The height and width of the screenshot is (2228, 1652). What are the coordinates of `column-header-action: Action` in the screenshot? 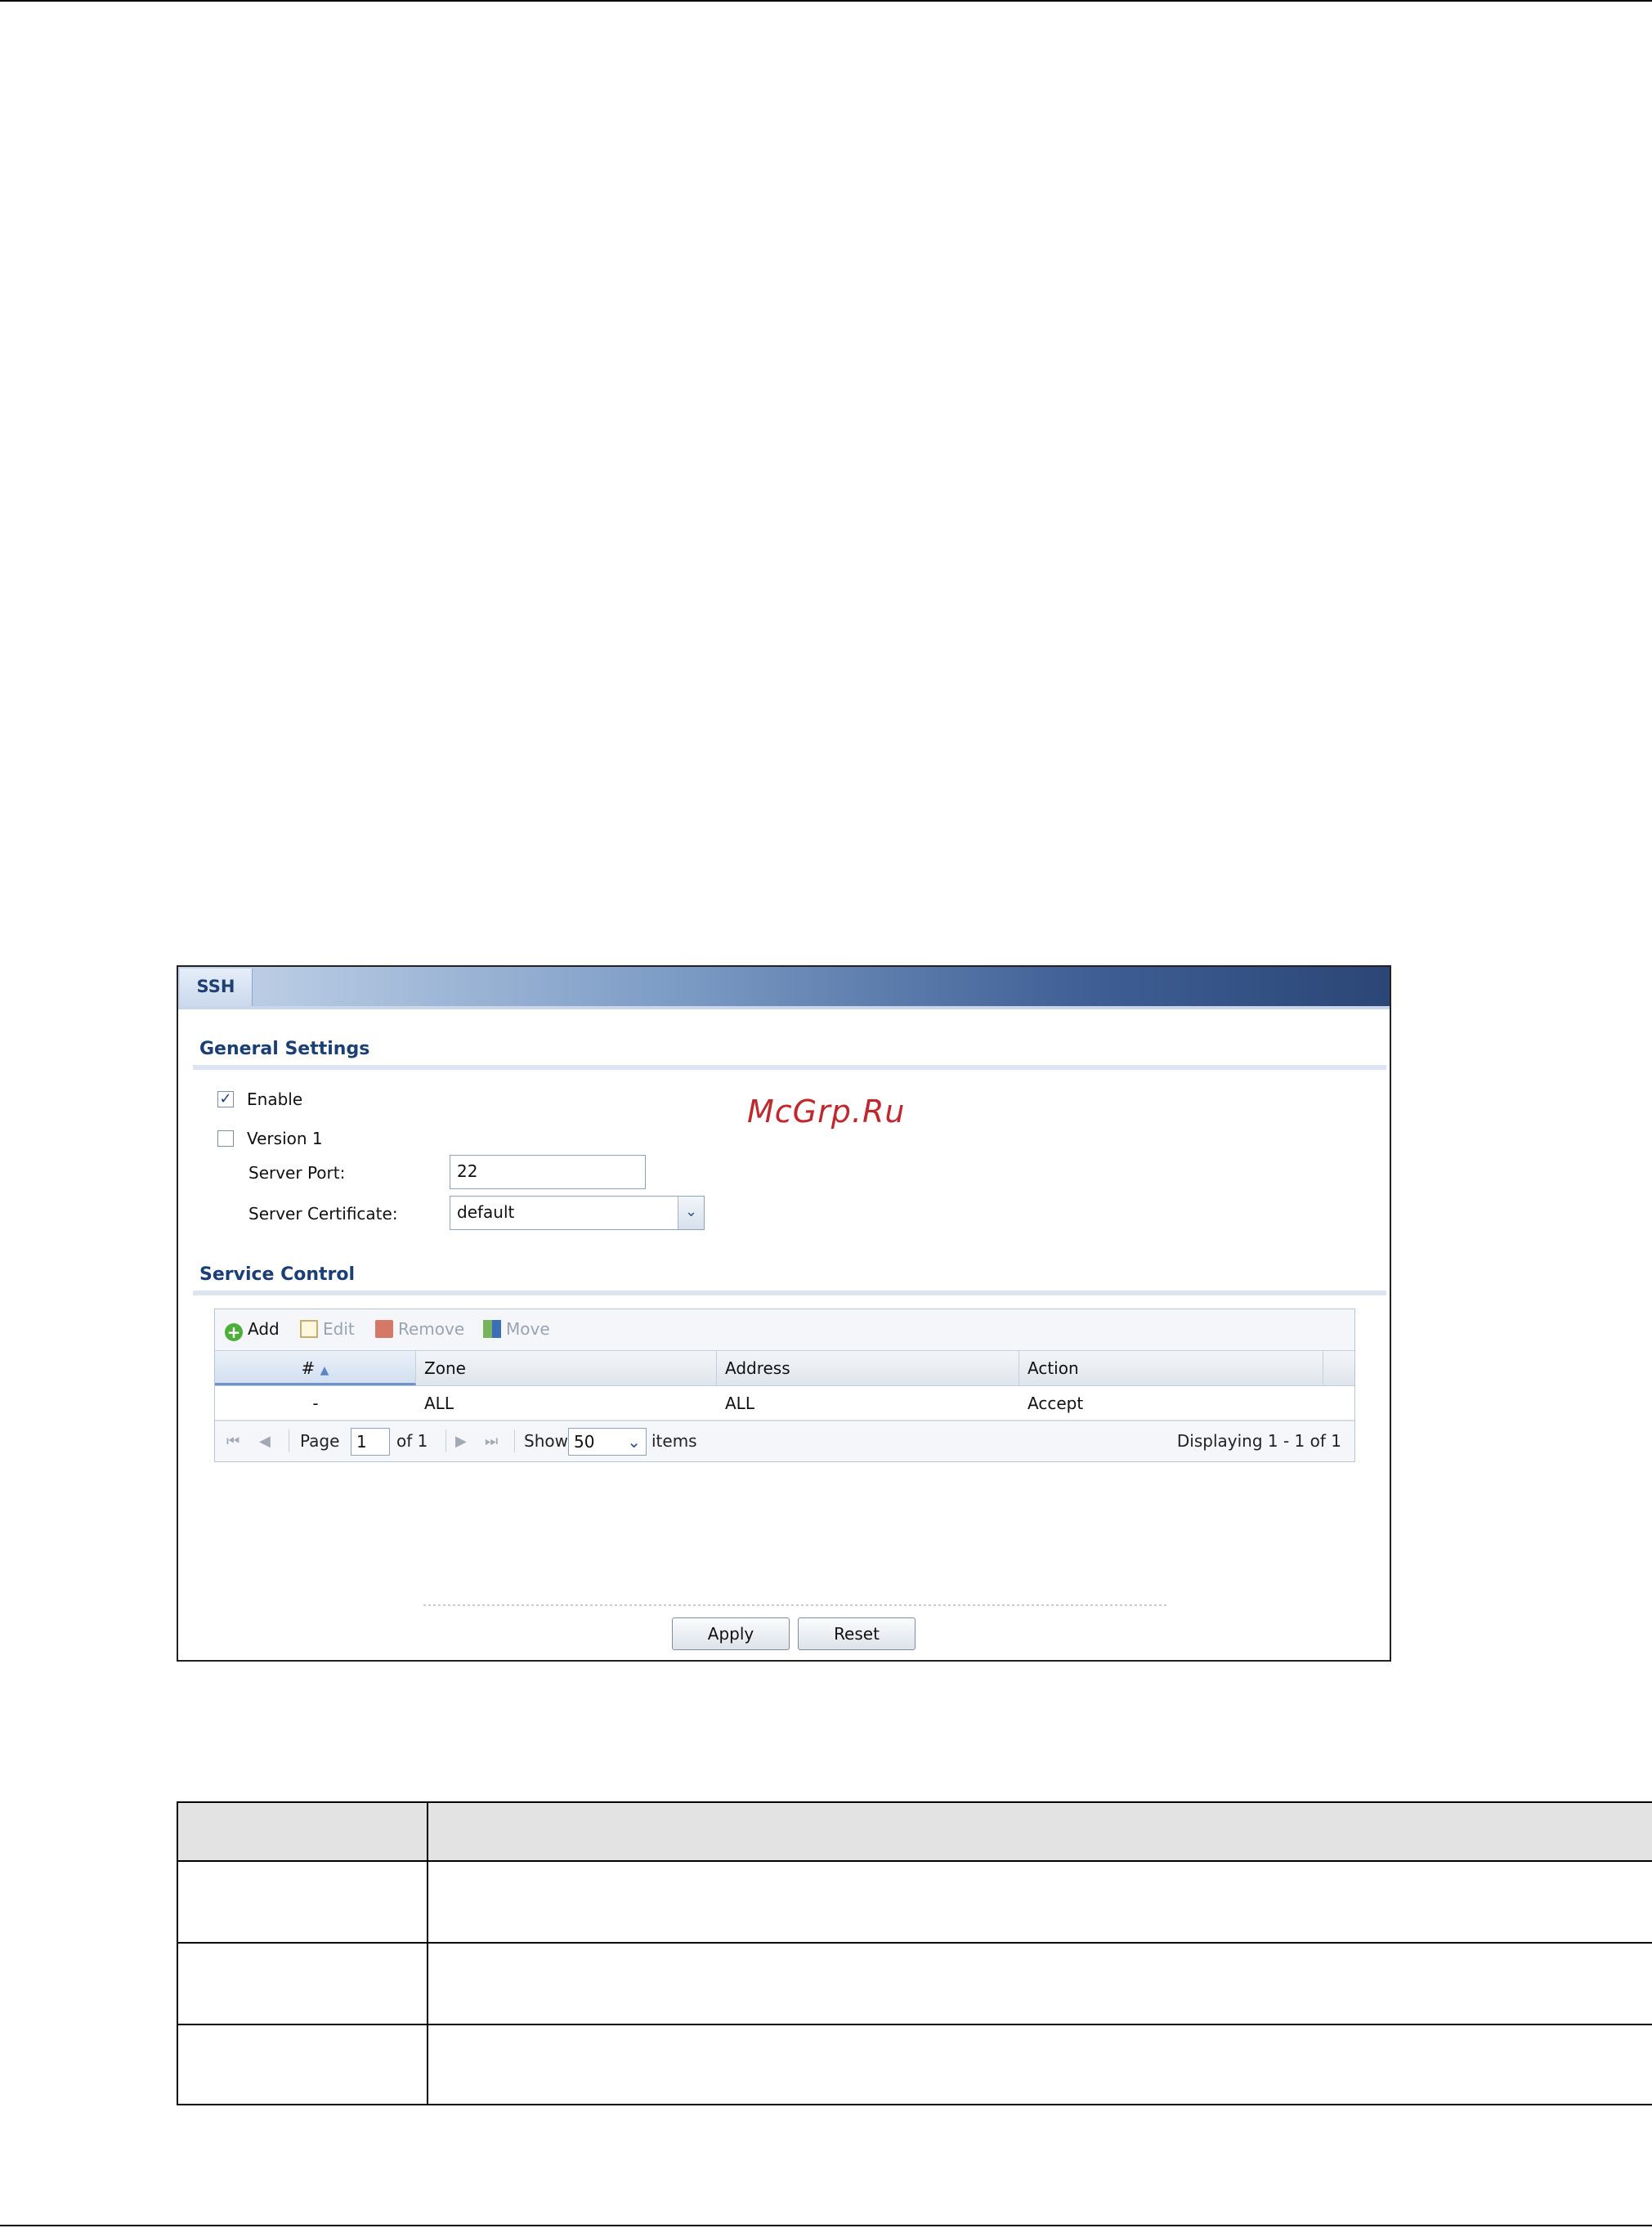 It's located at (1171, 1368).